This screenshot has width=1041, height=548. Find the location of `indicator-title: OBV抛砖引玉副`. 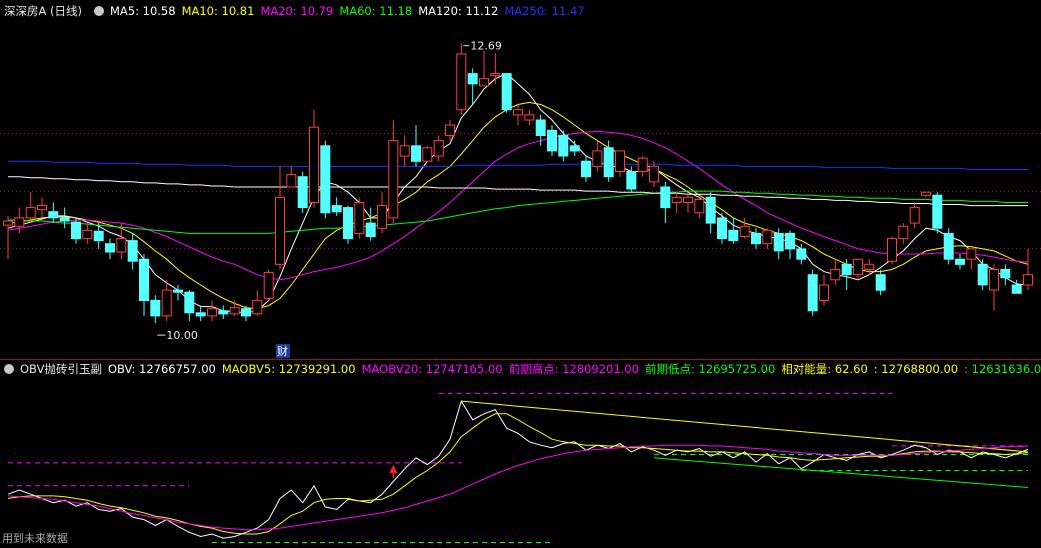

indicator-title: OBV抛砖引玉副 is located at coordinates (61, 369).